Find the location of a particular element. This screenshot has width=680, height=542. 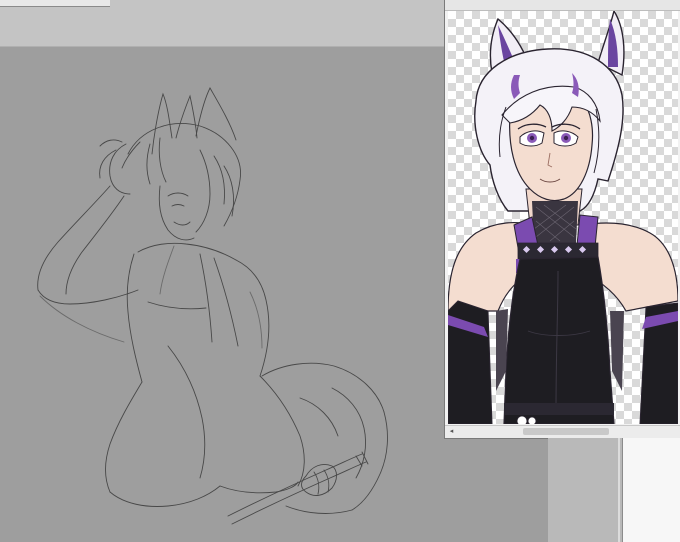

navigator-titlebar is located at coordinates (562, 5).